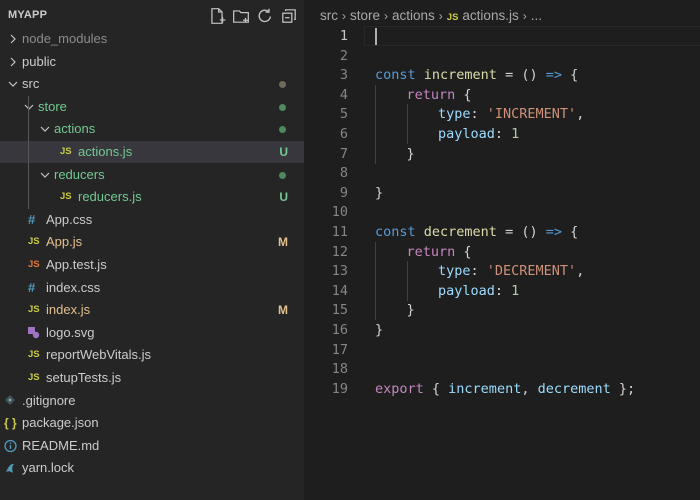 The width and height of the screenshot is (700, 500). I want to click on code-line: 7}, so click(502, 153).